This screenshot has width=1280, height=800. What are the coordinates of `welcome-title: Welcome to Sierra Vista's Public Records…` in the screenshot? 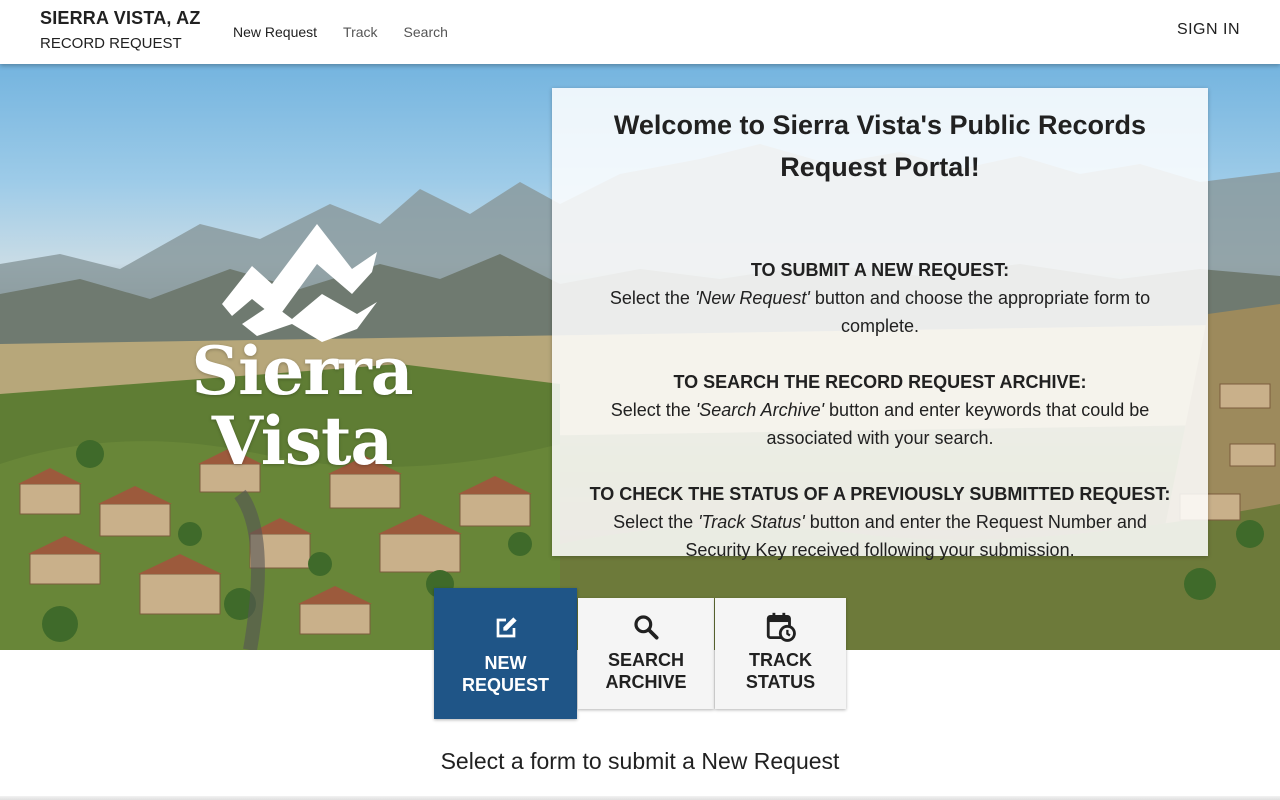 It's located at (880, 146).